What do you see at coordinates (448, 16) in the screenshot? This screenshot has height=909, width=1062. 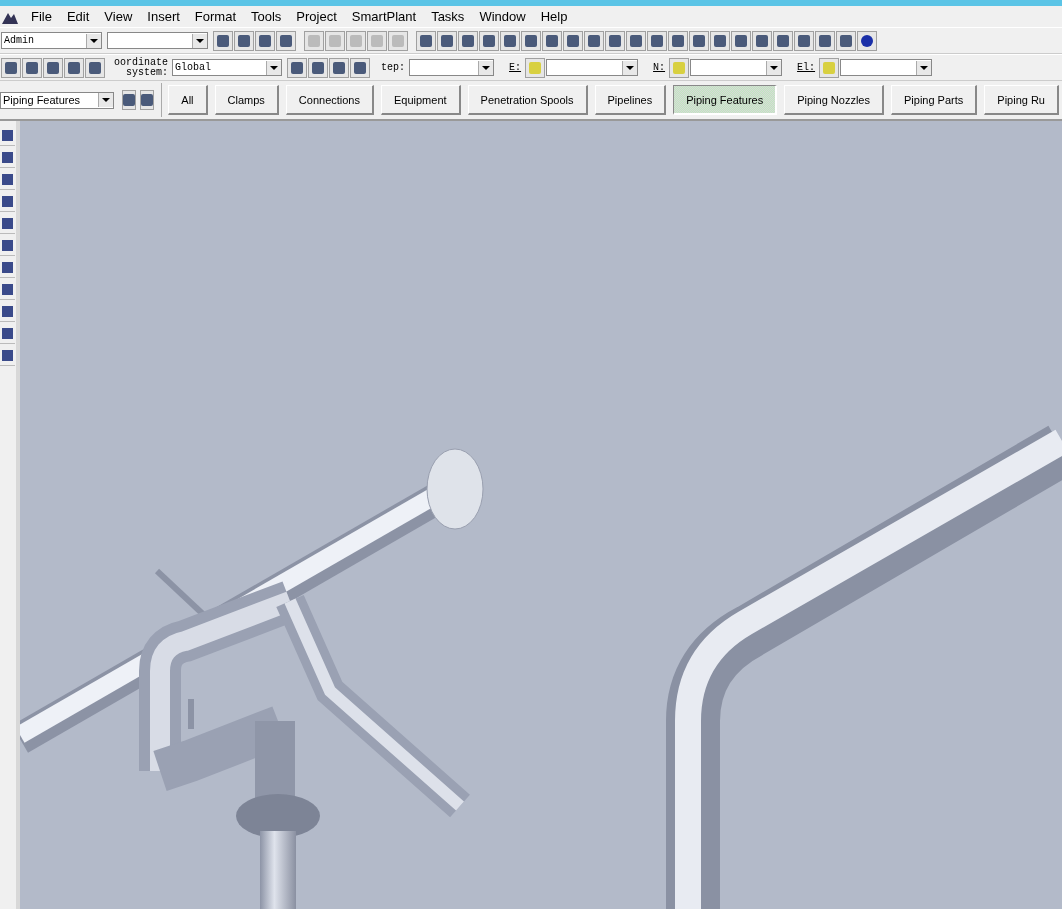 I see `menu-item: Tasks` at bounding box center [448, 16].